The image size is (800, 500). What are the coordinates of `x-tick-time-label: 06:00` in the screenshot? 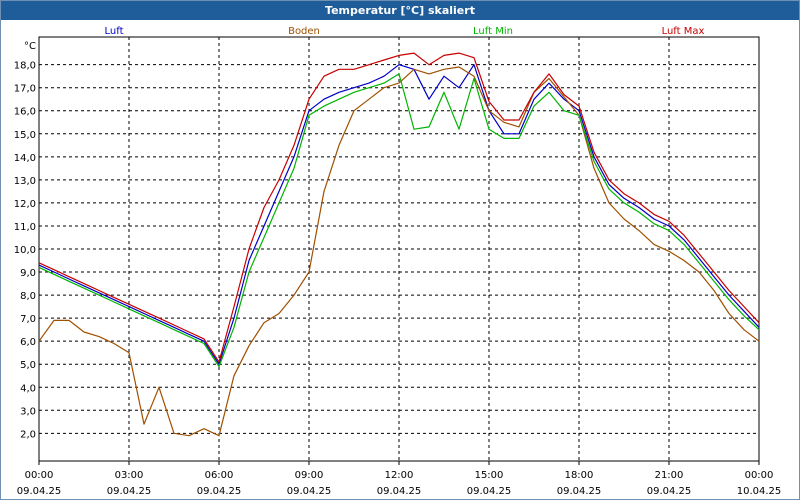 It's located at (219, 475).